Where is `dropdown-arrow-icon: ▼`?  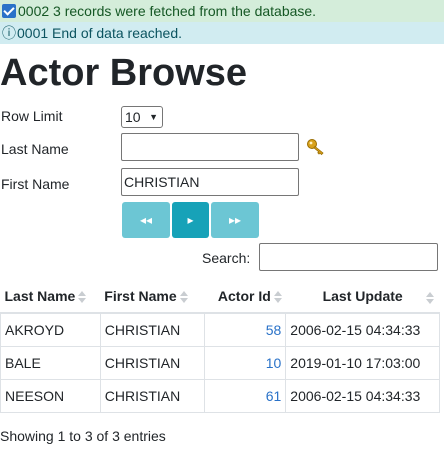 dropdown-arrow-icon: ▼ is located at coordinates (153, 117).